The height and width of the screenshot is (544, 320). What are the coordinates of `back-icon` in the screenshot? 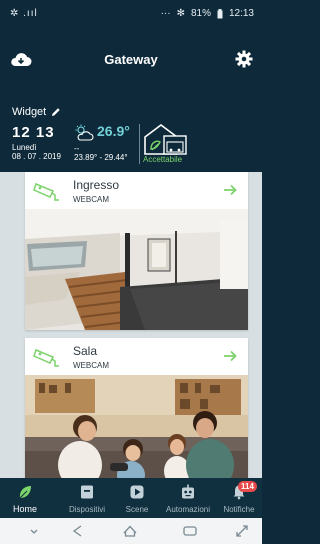 It's located at (78, 531).